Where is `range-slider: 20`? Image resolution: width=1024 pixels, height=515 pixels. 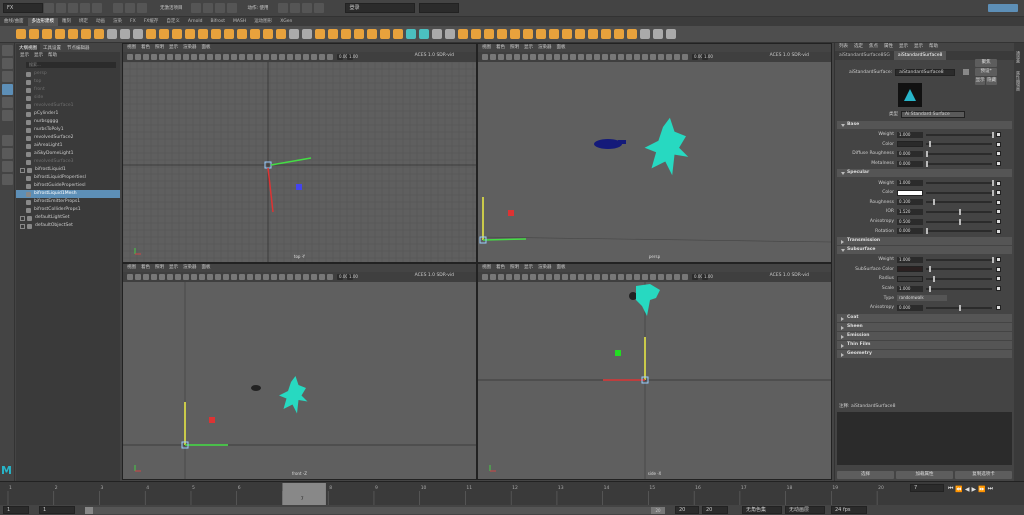
range-slider: 20 is located at coordinates (375, 510).